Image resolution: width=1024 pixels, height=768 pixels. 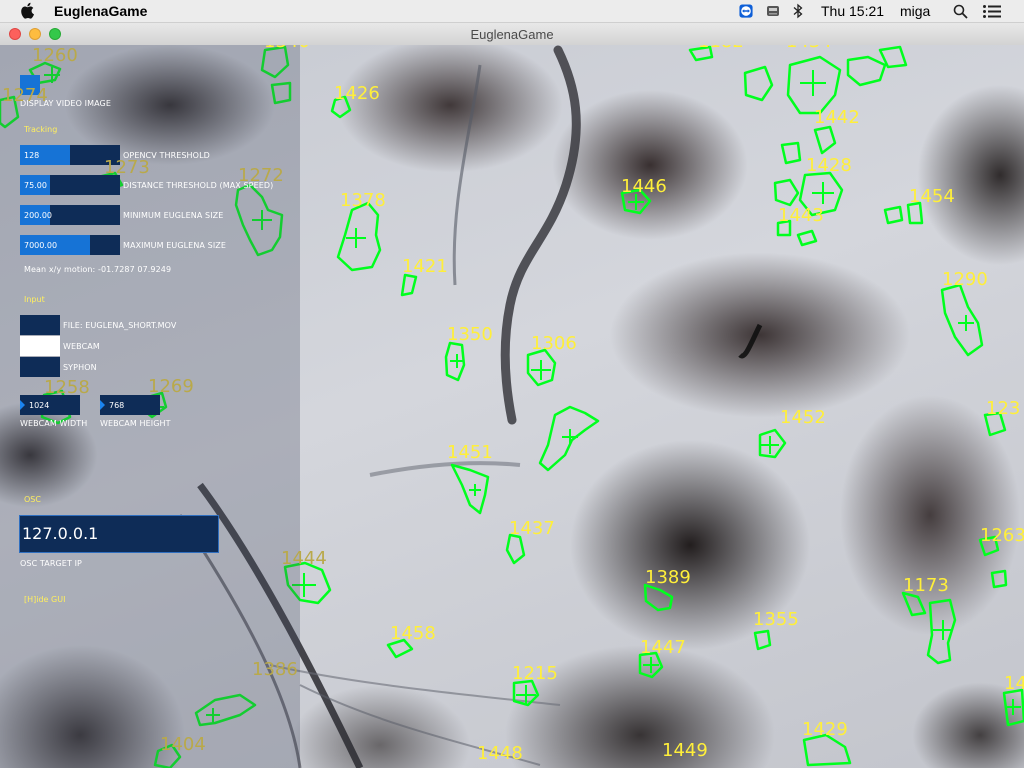 I want to click on track-id: 1426, so click(x=357, y=93).